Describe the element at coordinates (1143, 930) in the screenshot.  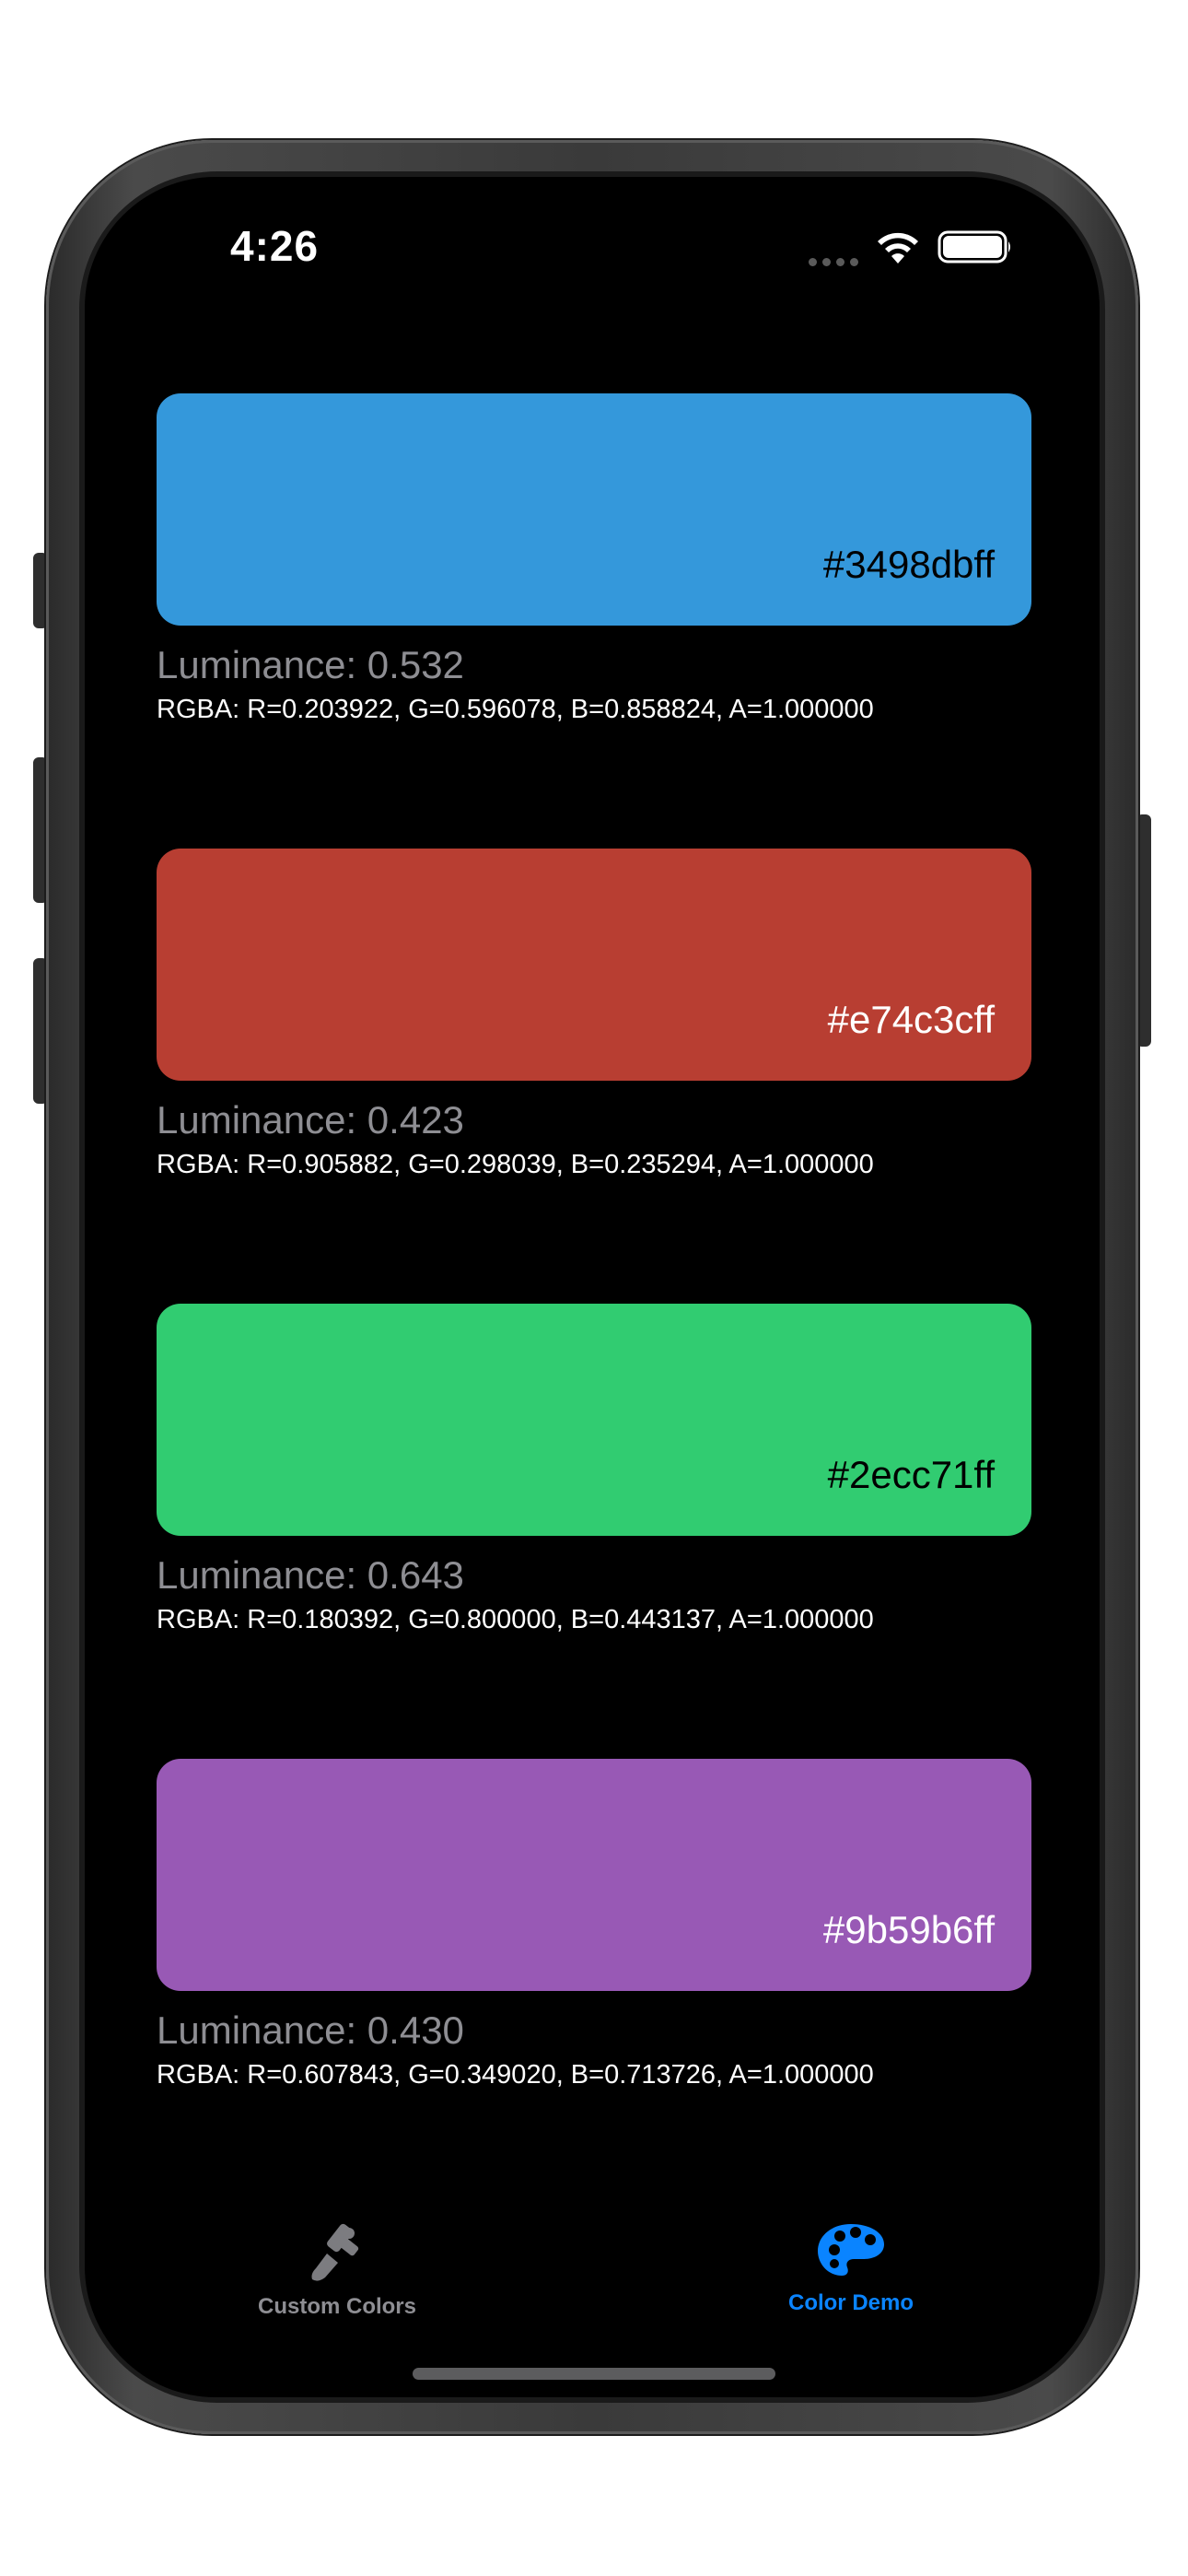
I see `power-button` at that location.